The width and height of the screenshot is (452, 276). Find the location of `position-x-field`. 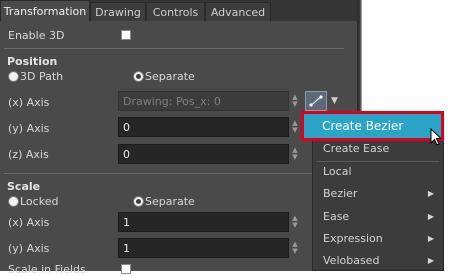

position-x-field is located at coordinates (203, 101).